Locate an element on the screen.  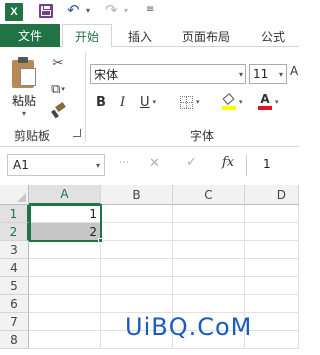
underline-button: U ▾ is located at coordinates (148, 102).